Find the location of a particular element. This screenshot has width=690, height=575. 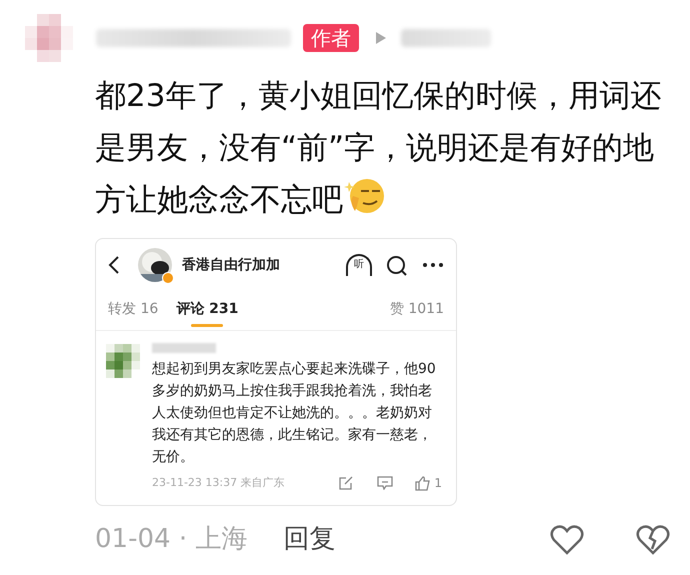

back-icon is located at coordinates (114, 265).